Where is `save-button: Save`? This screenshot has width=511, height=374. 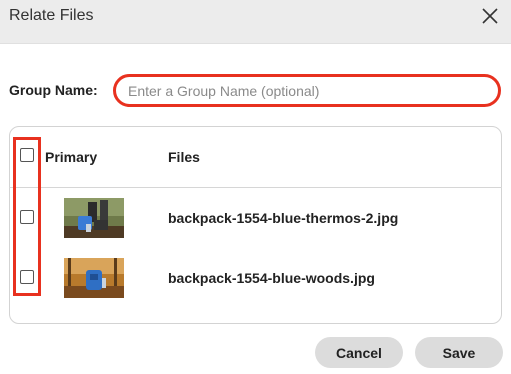
save-button: Save is located at coordinates (459, 352).